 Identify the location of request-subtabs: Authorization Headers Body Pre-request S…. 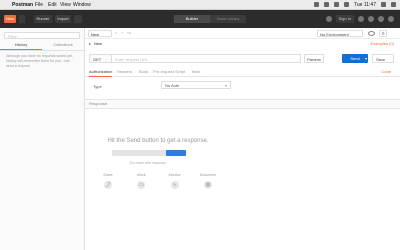
(242, 72).